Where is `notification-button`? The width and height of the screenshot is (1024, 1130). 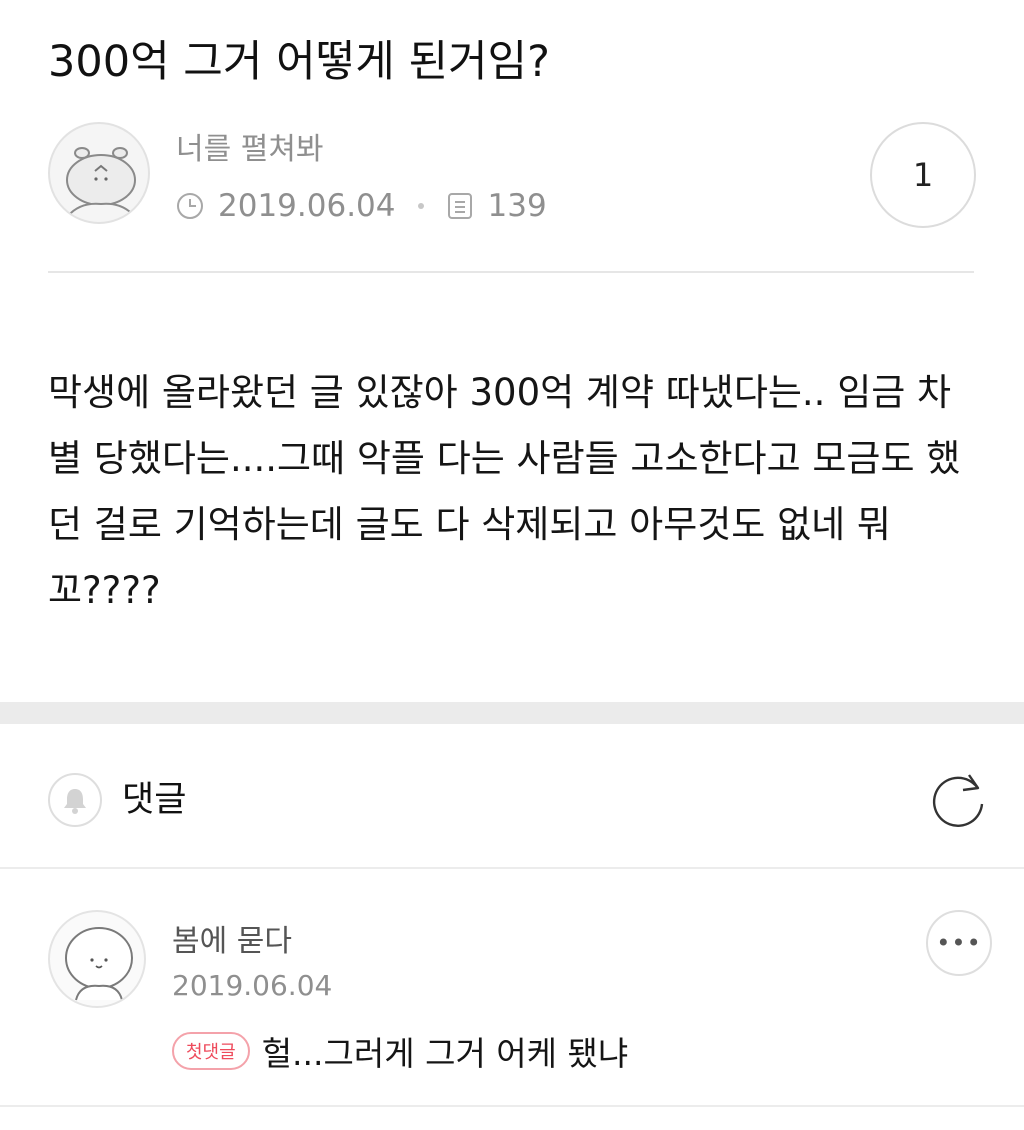
notification-button is located at coordinates (75, 800).